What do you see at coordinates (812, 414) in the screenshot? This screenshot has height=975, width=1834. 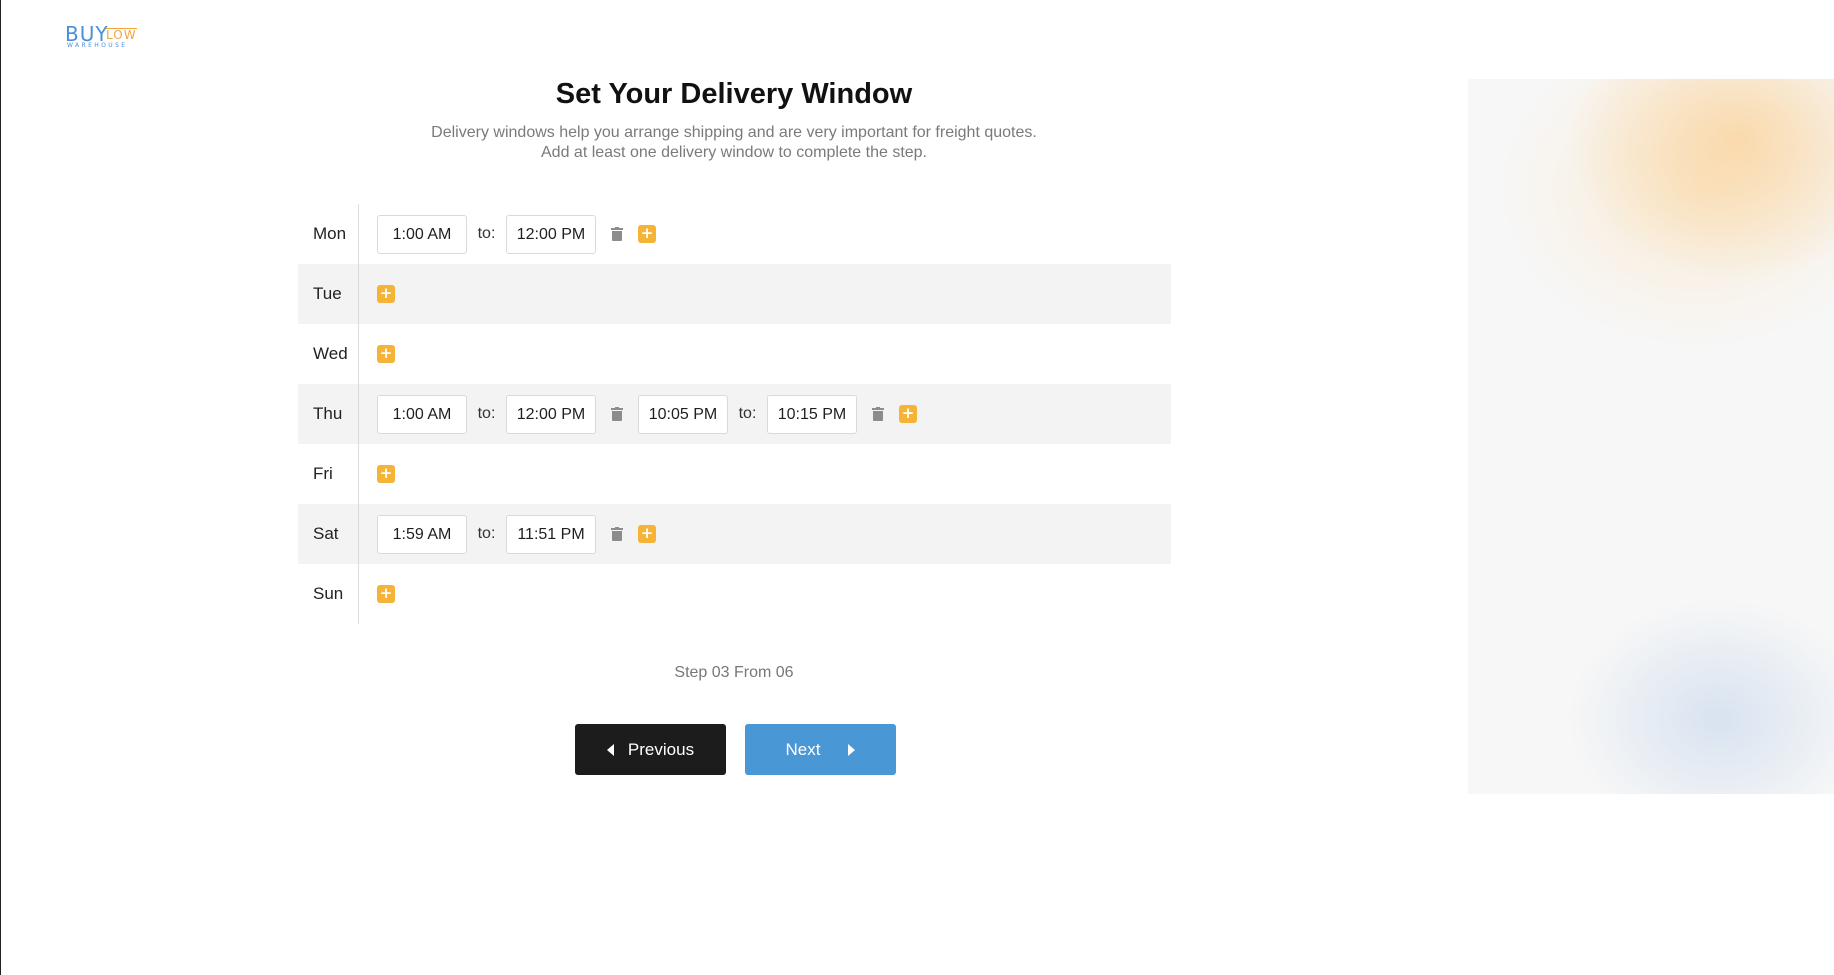 I see `end-time-input: 10:15 PM` at bounding box center [812, 414].